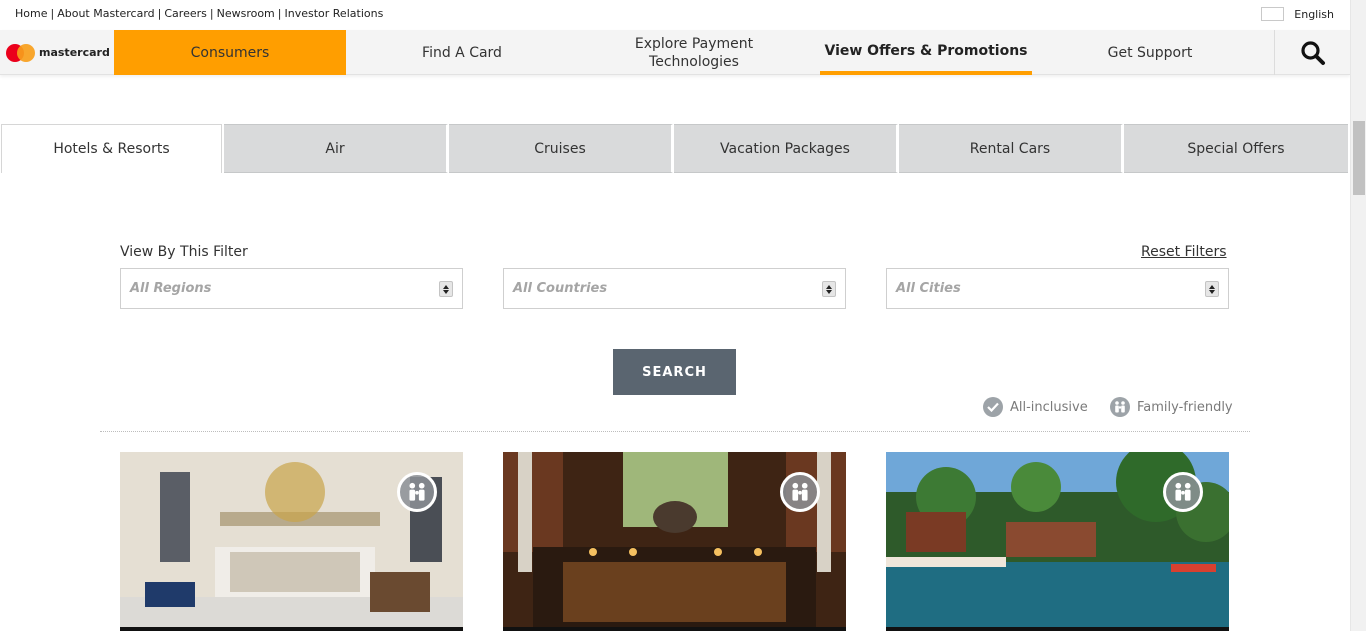 Image resolution: width=1366 pixels, height=631 pixels. Describe the element at coordinates (674, 288) in the screenshot. I see `country-select: All Countries` at that location.